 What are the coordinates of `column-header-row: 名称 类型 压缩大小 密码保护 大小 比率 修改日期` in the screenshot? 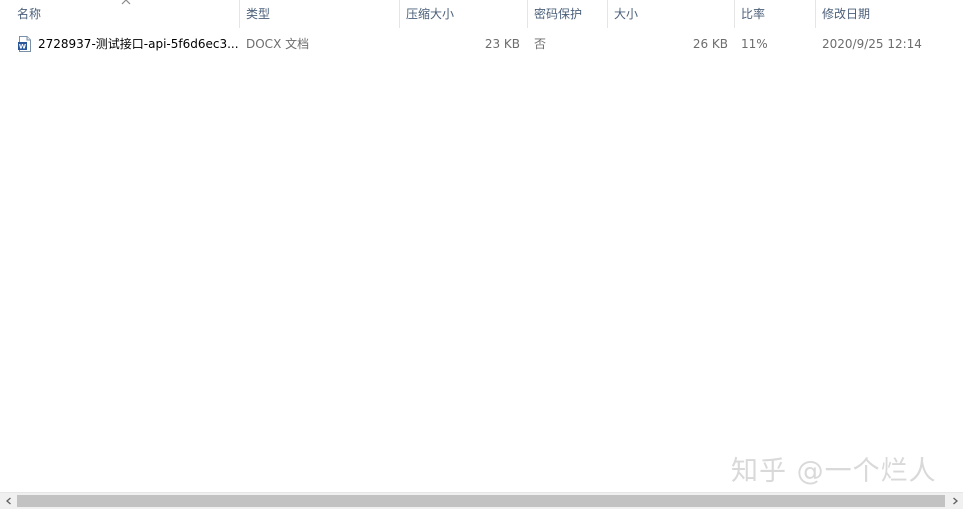 It's located at (481, 14).